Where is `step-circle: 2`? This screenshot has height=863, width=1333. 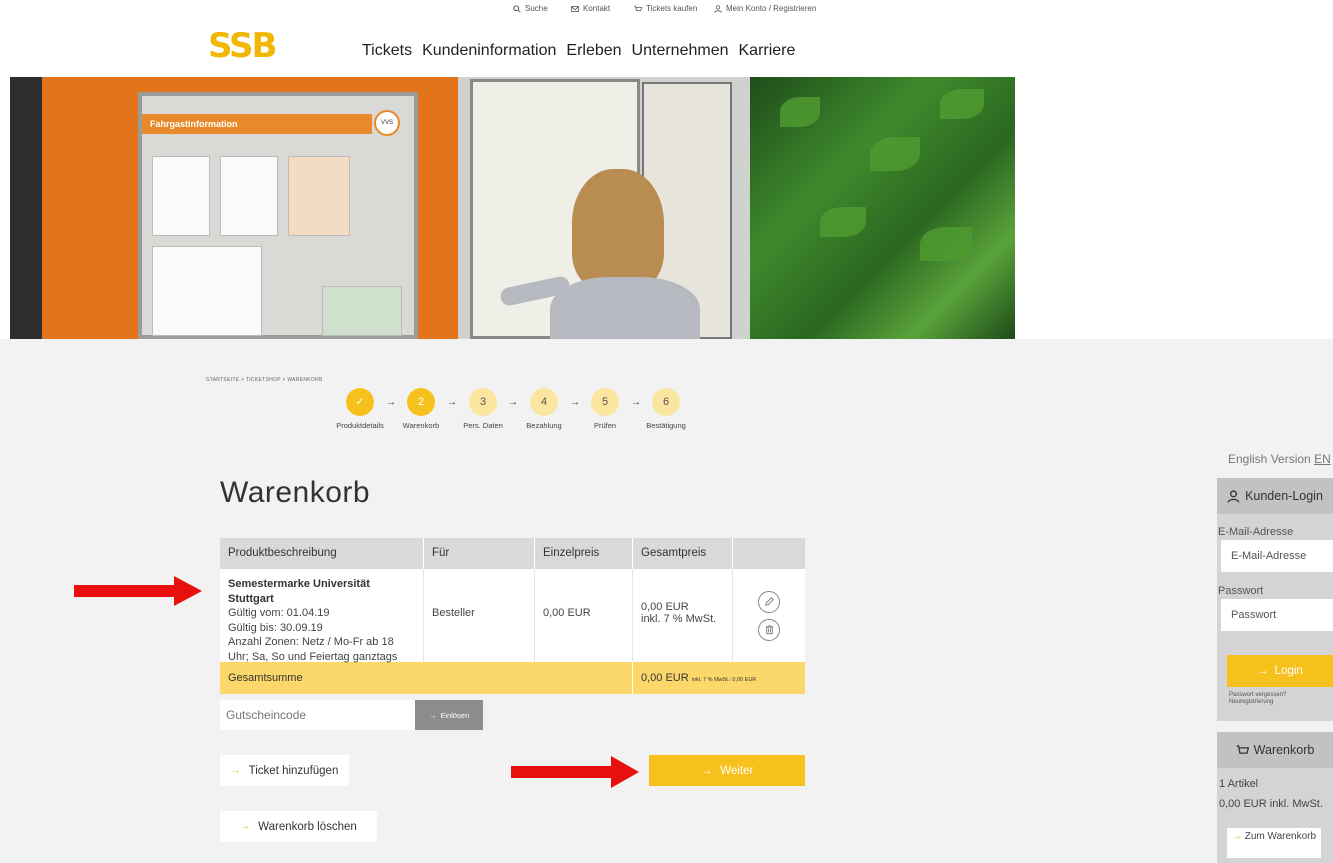
step-circle: 2 is located at coordinates (421, 402).